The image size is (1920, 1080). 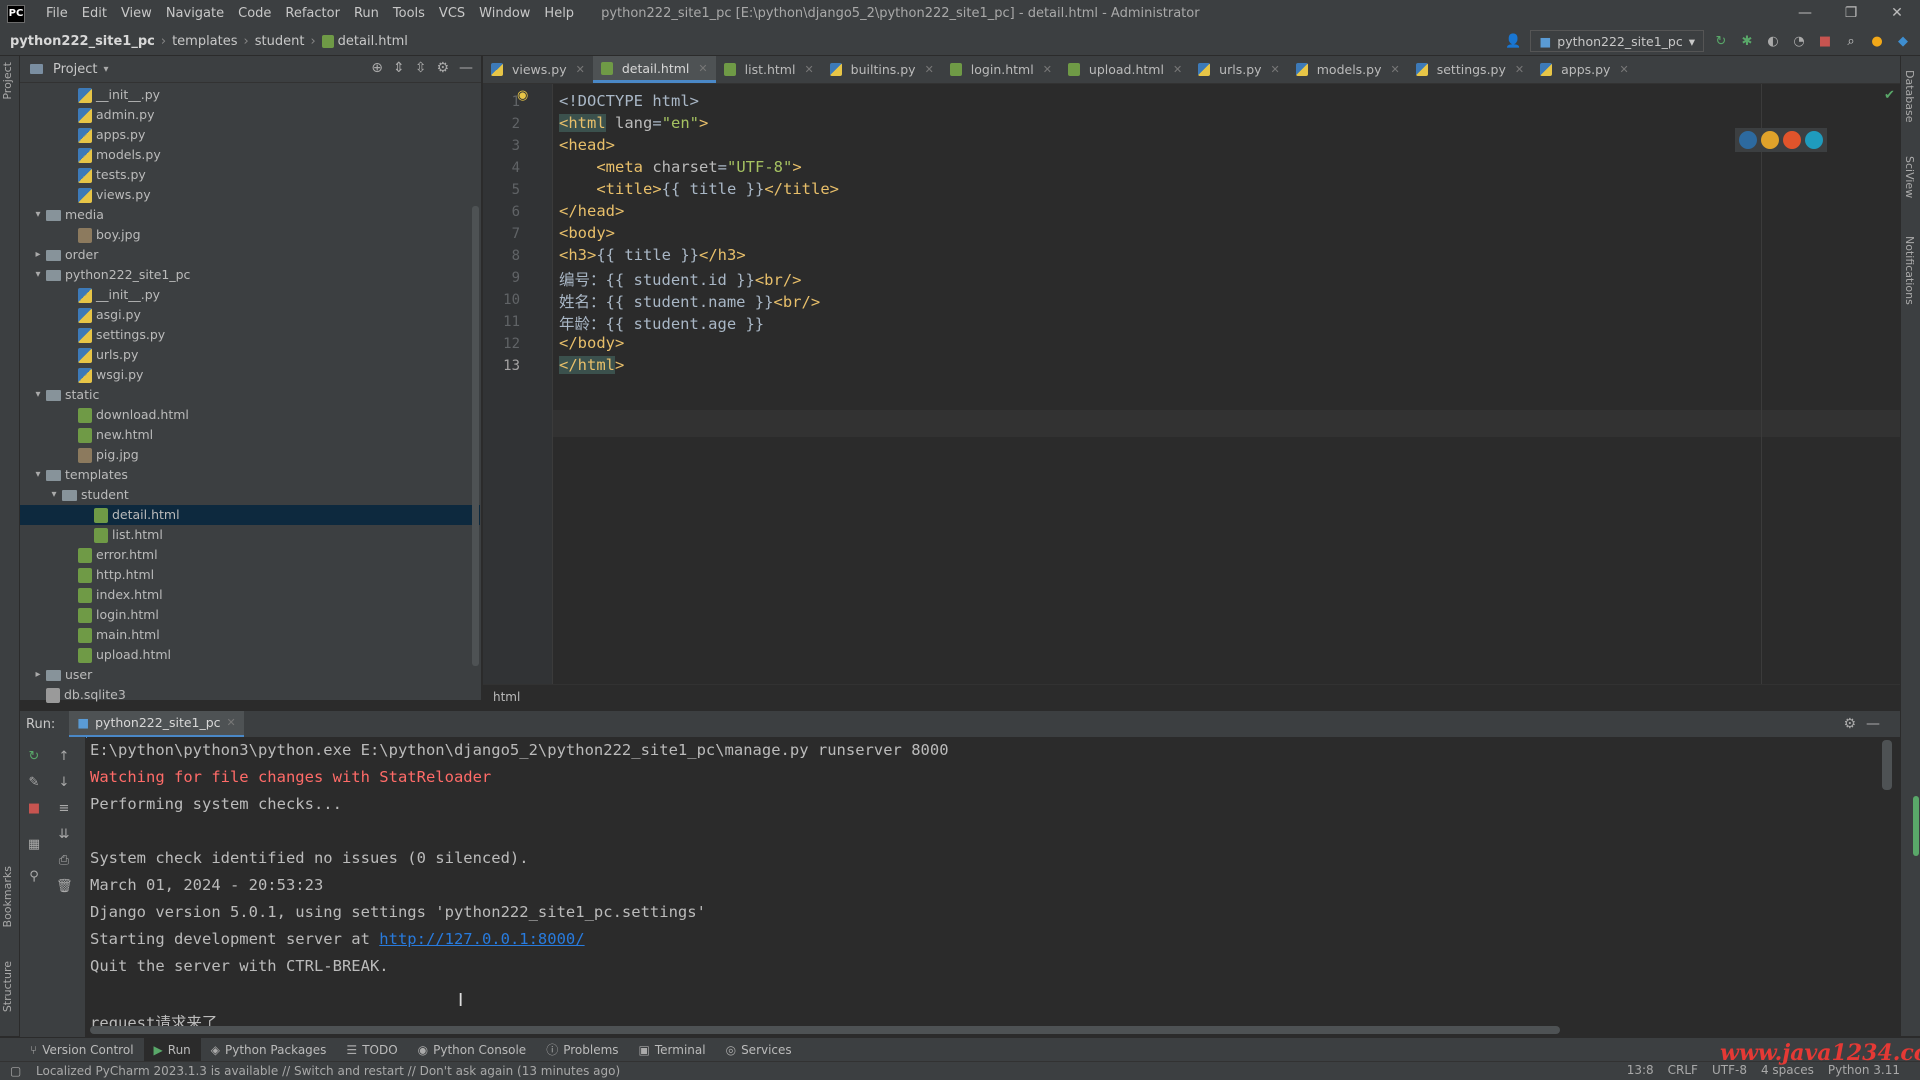 I want to click on wrench-icon: ✎, so click(x=34, y=783).